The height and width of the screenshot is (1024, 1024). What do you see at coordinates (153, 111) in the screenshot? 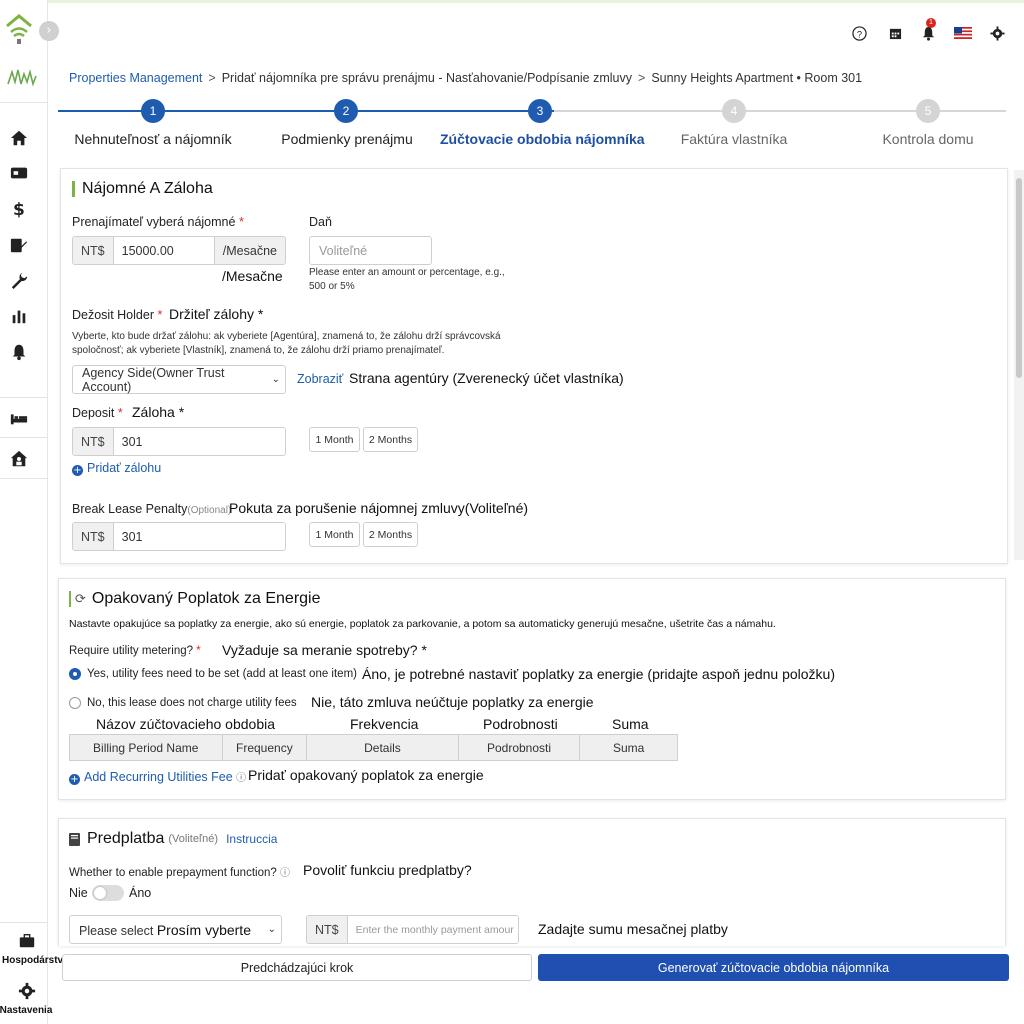
I see `step-1-dot: 1` at bounding box center [153, 111].